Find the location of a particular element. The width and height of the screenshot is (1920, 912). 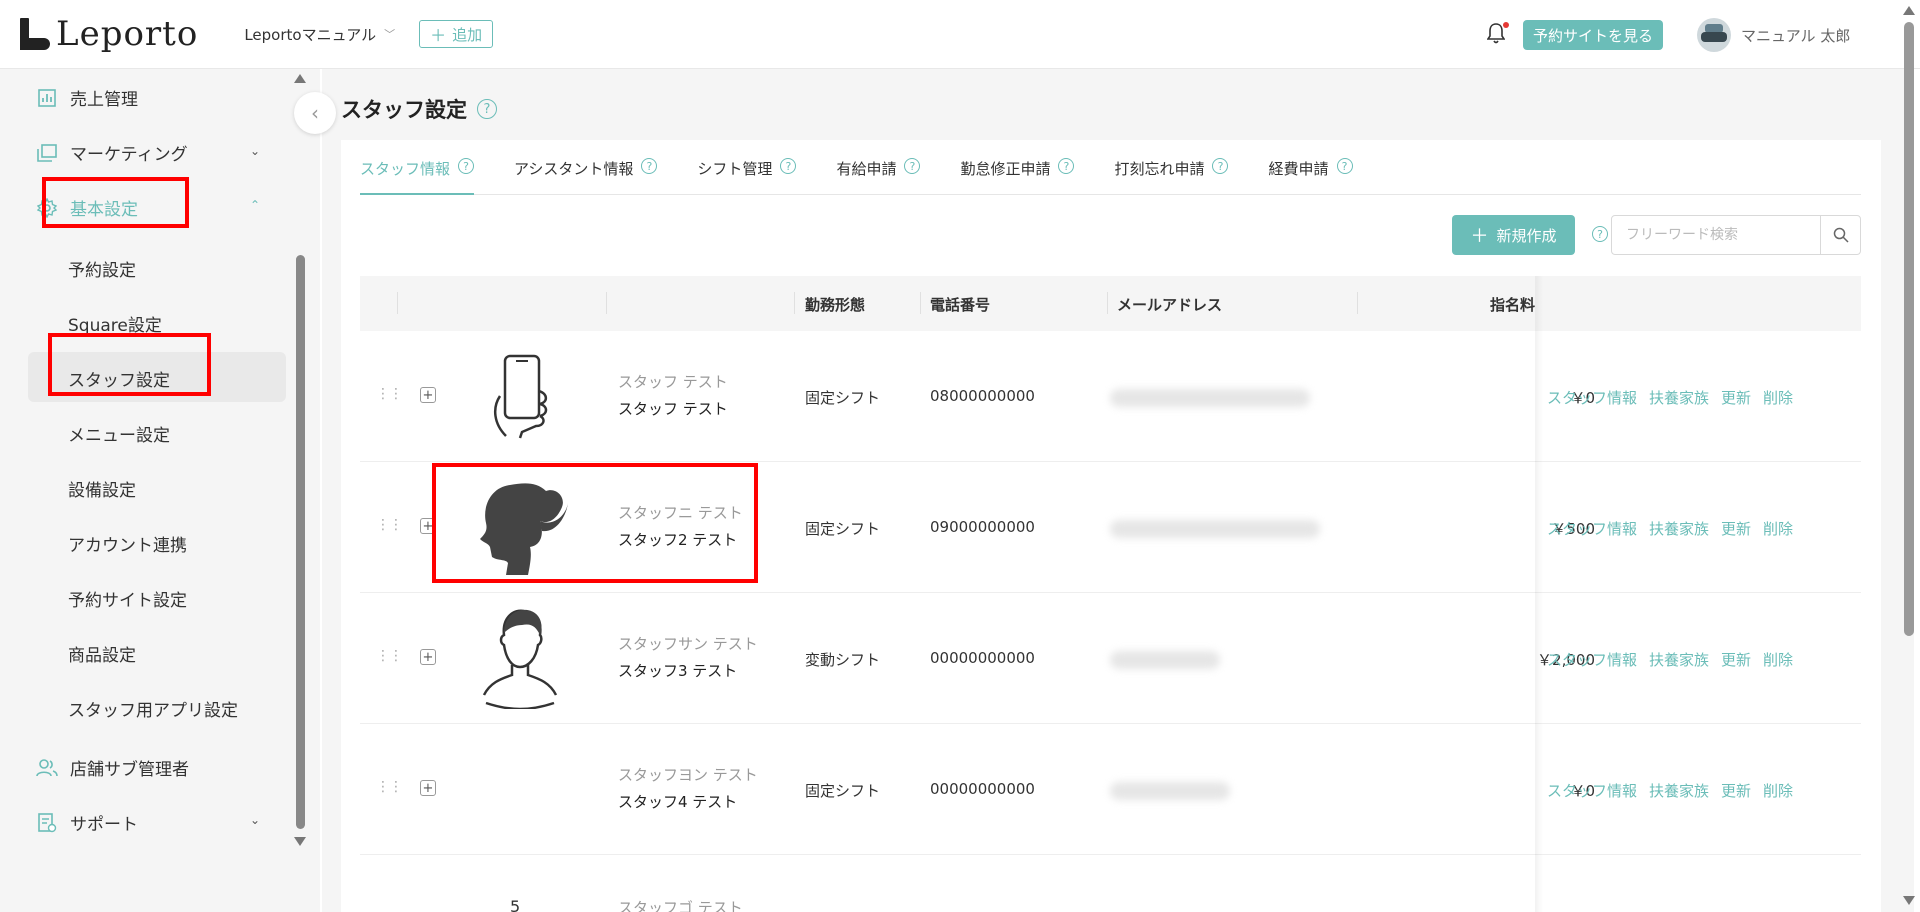

tab-assistant-info: アシスタント情報? is located at coordinates (586, 173).